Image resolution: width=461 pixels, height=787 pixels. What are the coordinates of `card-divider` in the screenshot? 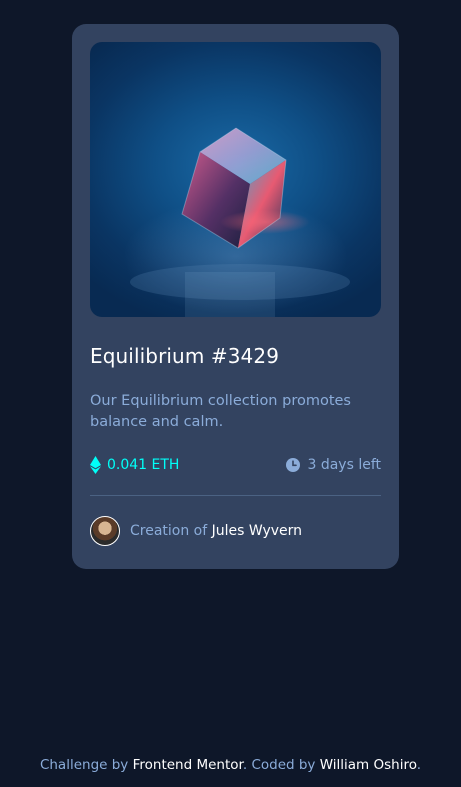 It's located at (235, 495).